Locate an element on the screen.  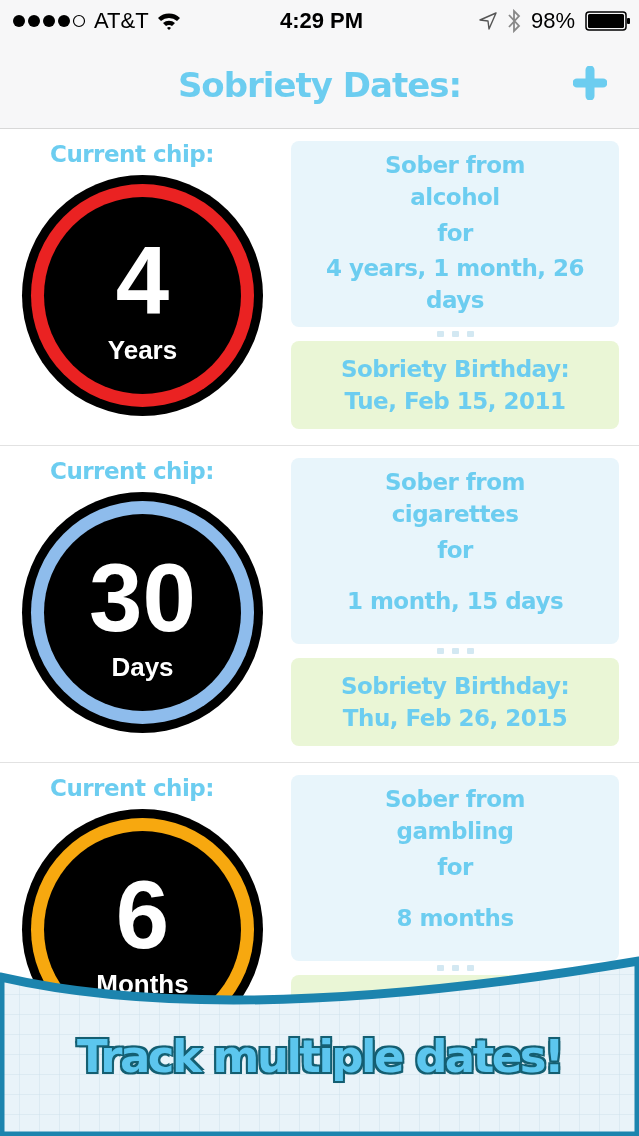
screen-title: Sobriety Dates: is located at coordinates (319, 85).